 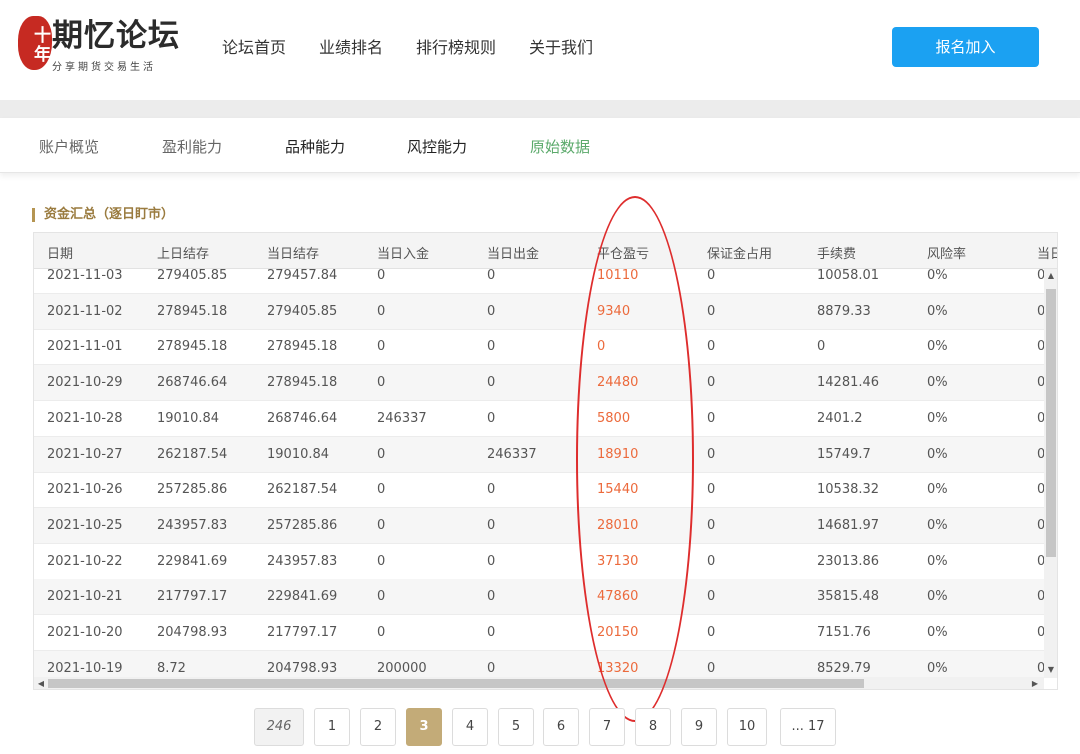 I want to click on col-margin: 保证金占用, so click(x=739, y=252).